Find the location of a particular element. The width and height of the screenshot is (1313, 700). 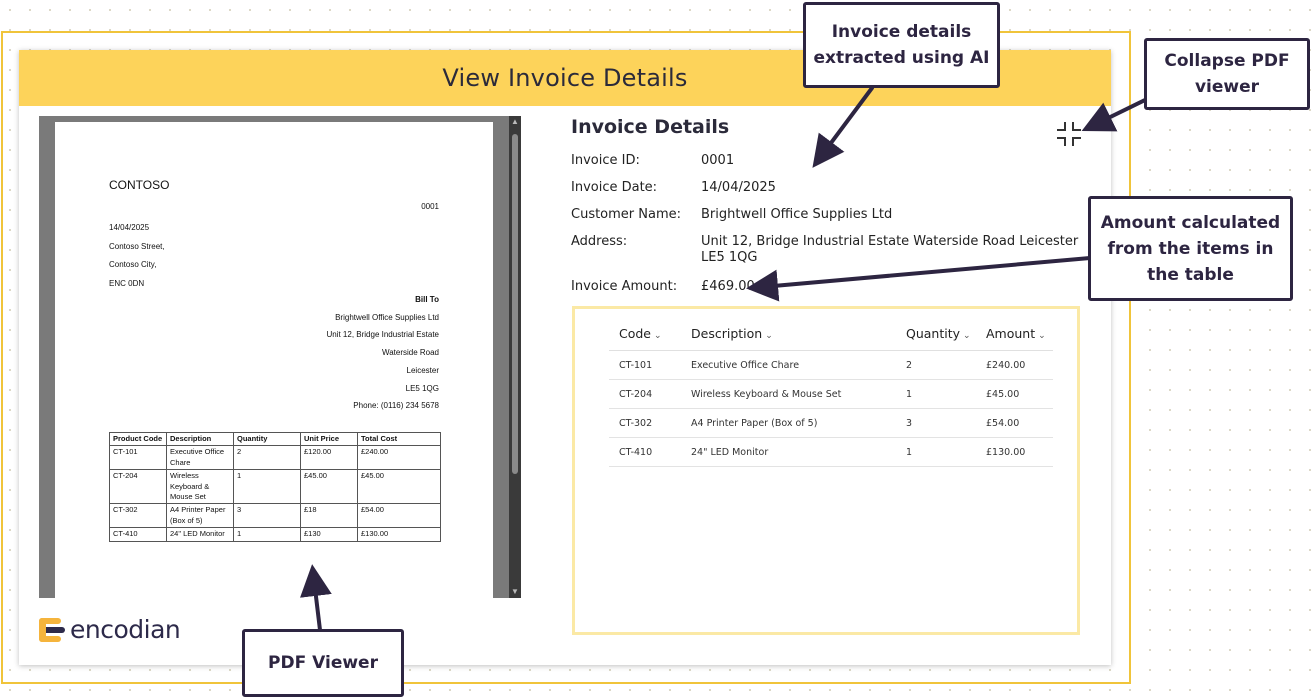

pdf-bill-to-line: LE5 1QG is located at coordinates (422, 388).